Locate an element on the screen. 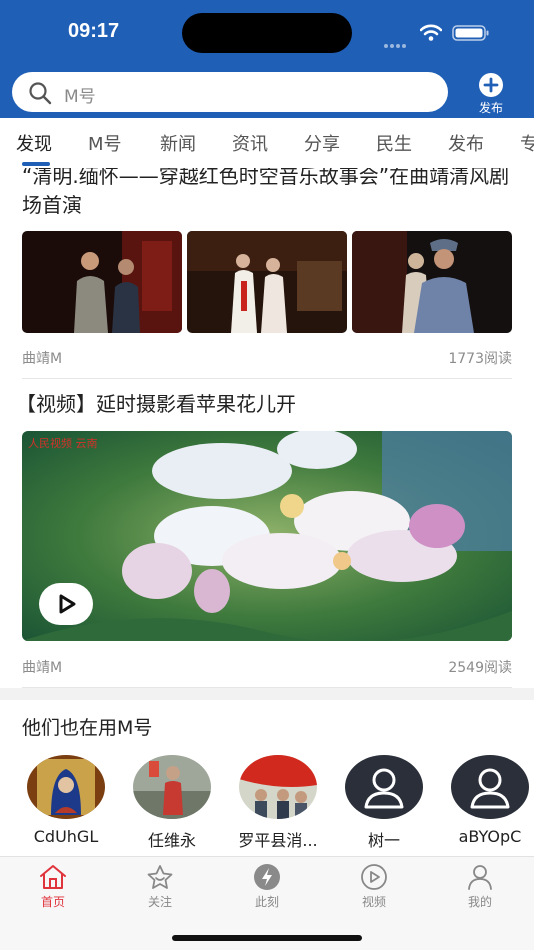  nav-video: 视频 is located at coordinates (374, 886).